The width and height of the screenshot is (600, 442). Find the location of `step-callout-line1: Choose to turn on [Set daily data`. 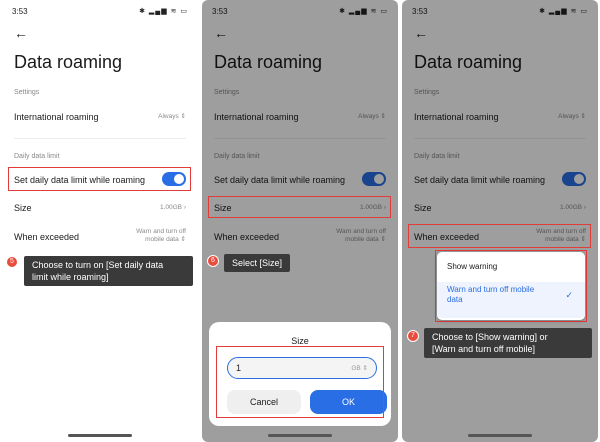

step-callout-line1: Choose to turn on [Set daily data is located at coordinates (98, 265).